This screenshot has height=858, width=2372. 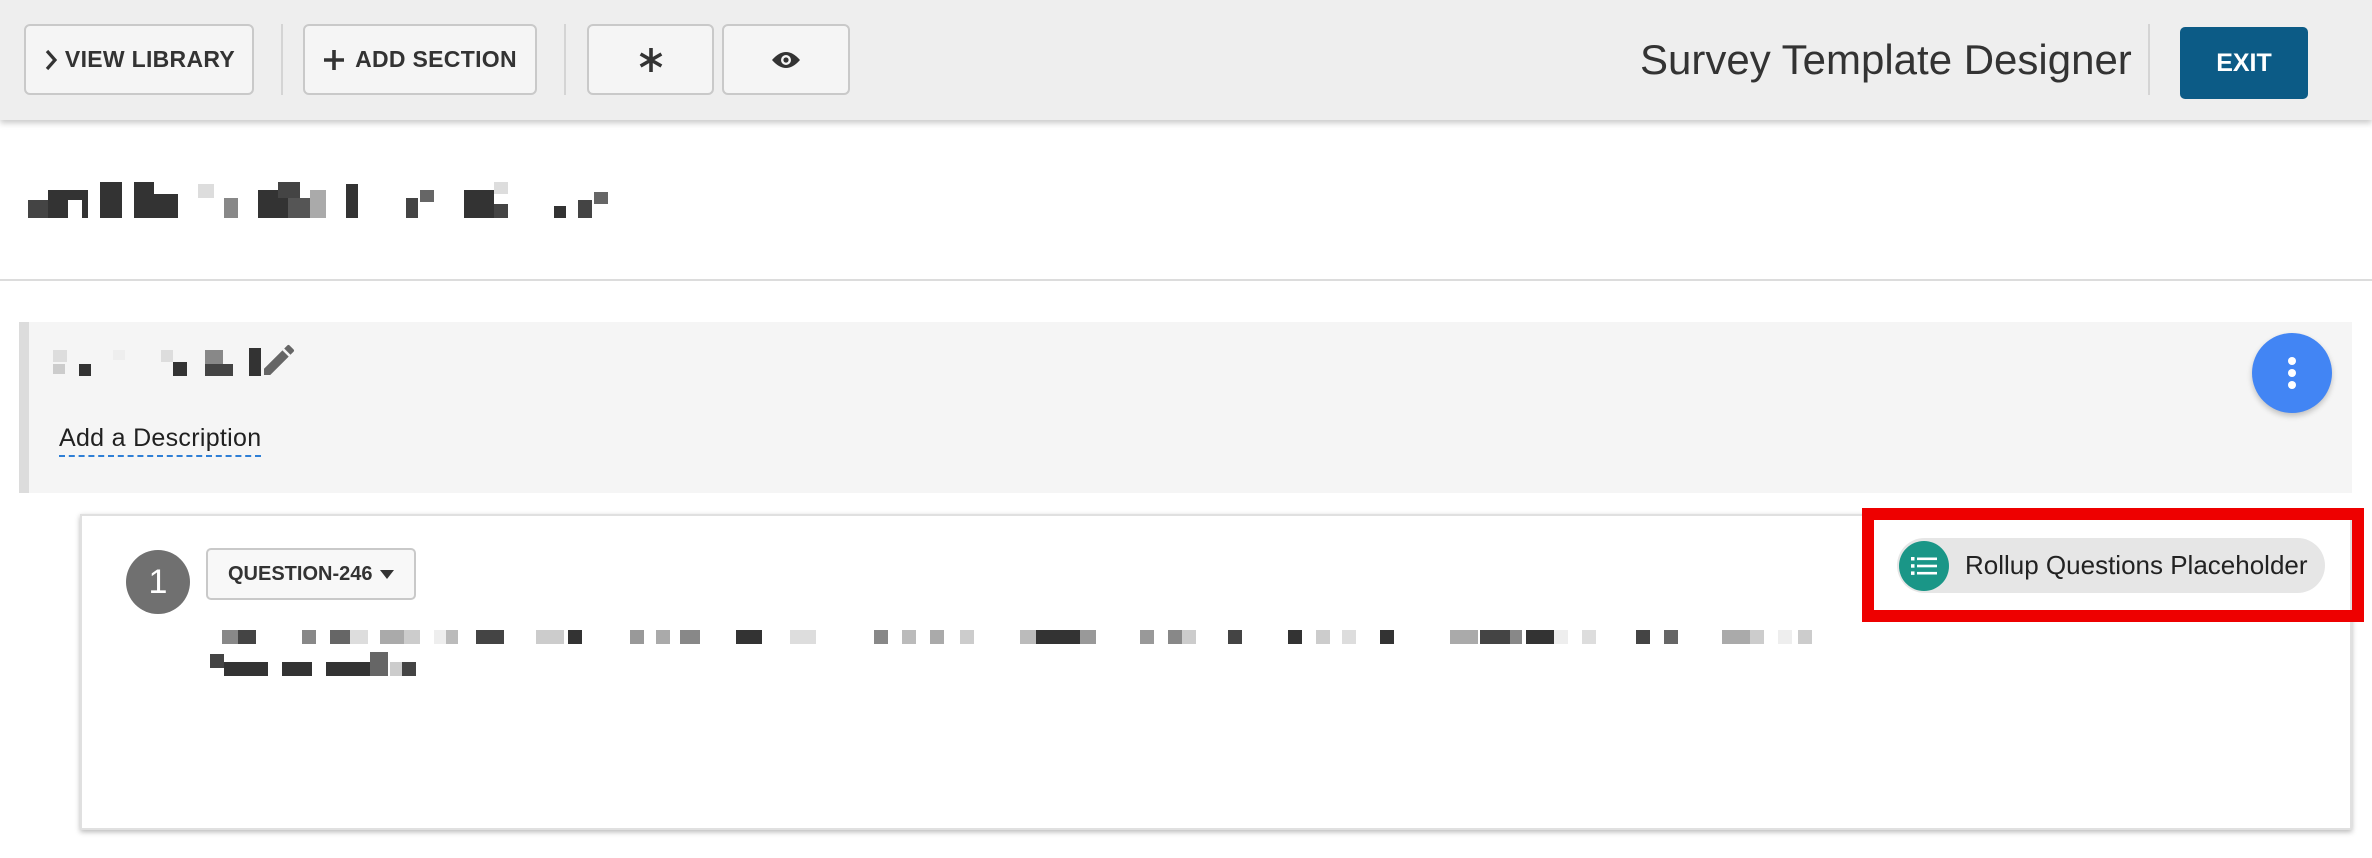 I want to click on question-type-label: QUESTION-246, so click(x=300, y=573).